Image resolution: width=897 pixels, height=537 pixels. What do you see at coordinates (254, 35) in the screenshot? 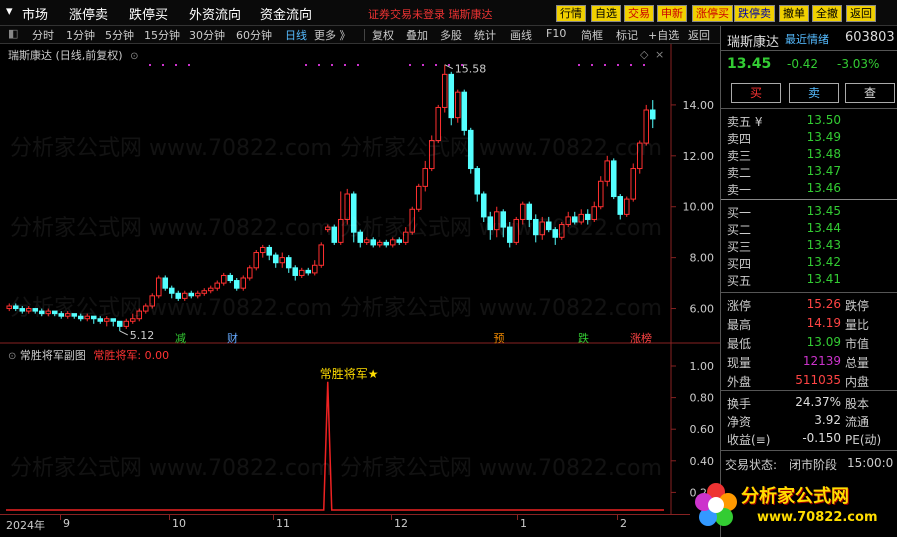
I see `period-tab-5: 60分钟` at bounding box center [254, 35].